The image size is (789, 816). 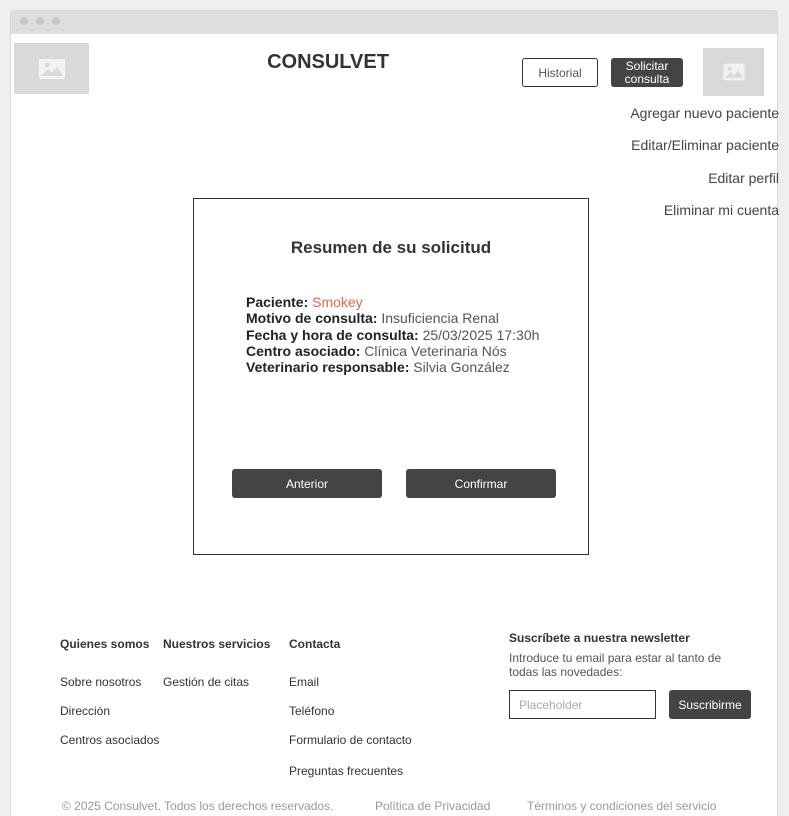 What do you see at coordinates (461, 367) in the screenshot?
I see `row-value: Silvia González` at bounding box center [461, 367].